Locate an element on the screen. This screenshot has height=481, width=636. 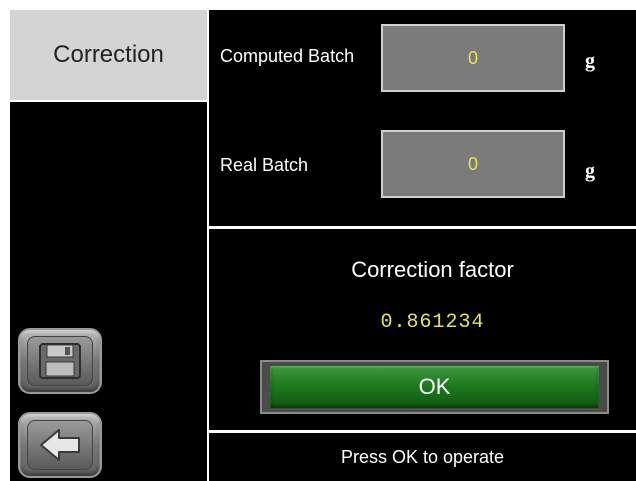
ok-button-label: OK is located at coordinates (434, 386).